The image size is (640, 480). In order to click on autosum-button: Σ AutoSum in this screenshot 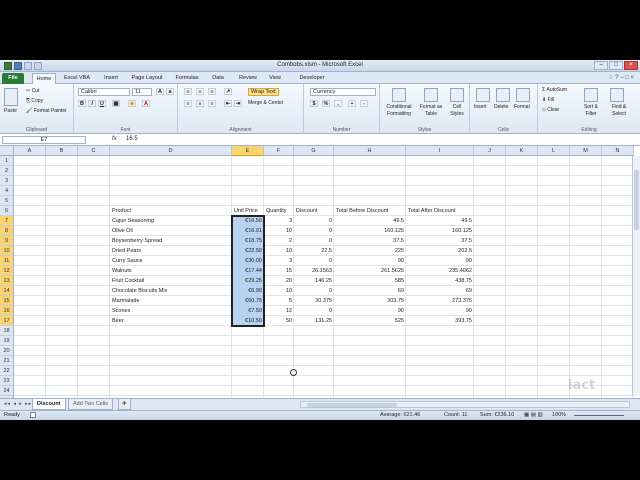, I will do `click(554, 90)`.